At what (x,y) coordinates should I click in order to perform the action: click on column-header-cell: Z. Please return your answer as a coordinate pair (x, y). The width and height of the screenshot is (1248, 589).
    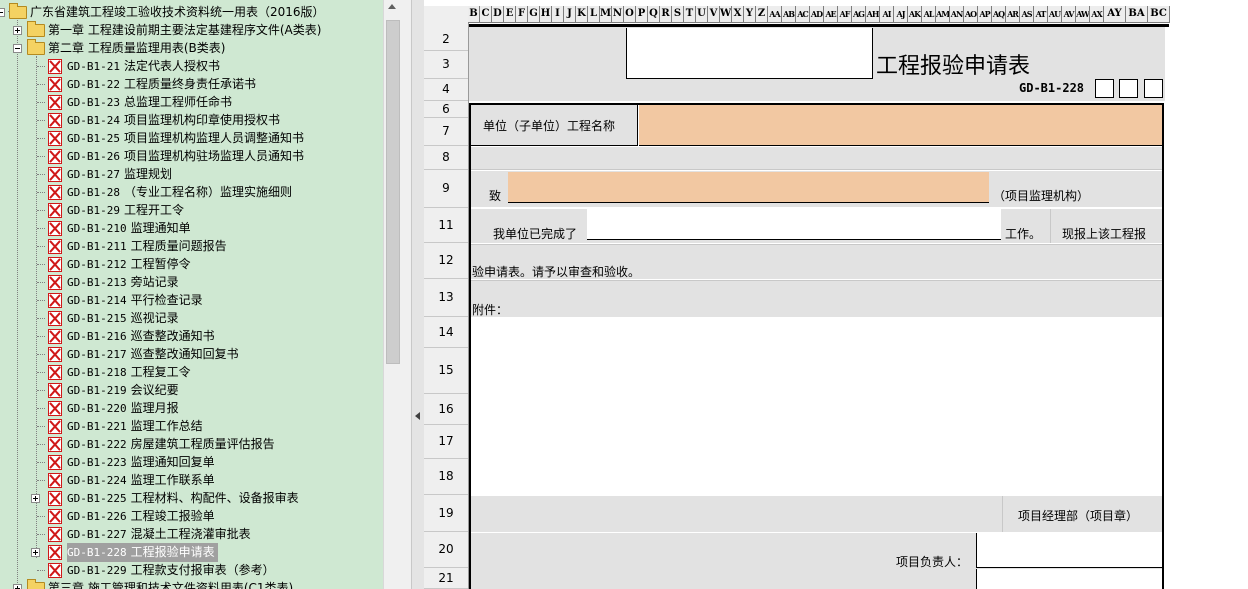
    Looking at the image, I should click on (762, 14).